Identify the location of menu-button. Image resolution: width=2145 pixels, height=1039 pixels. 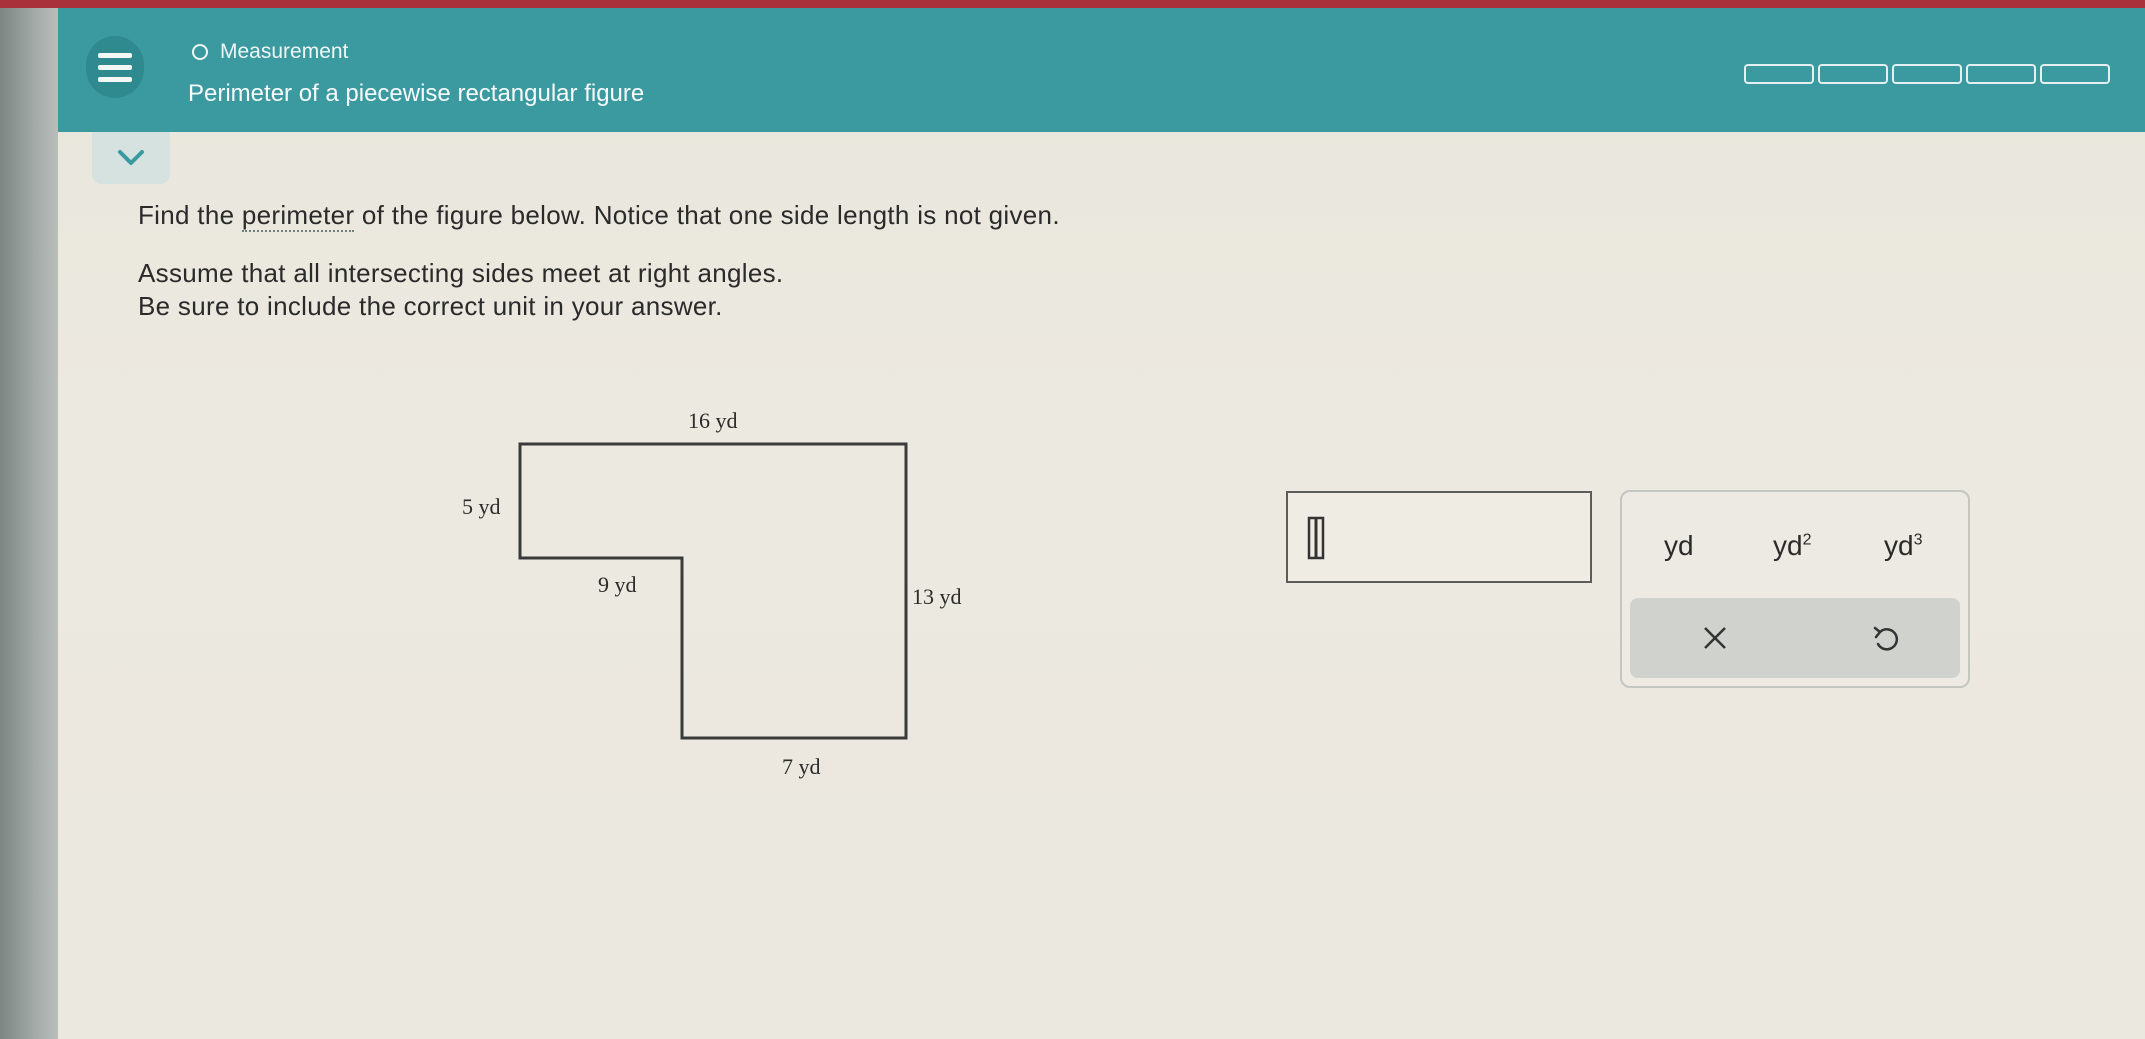
(115, 67).